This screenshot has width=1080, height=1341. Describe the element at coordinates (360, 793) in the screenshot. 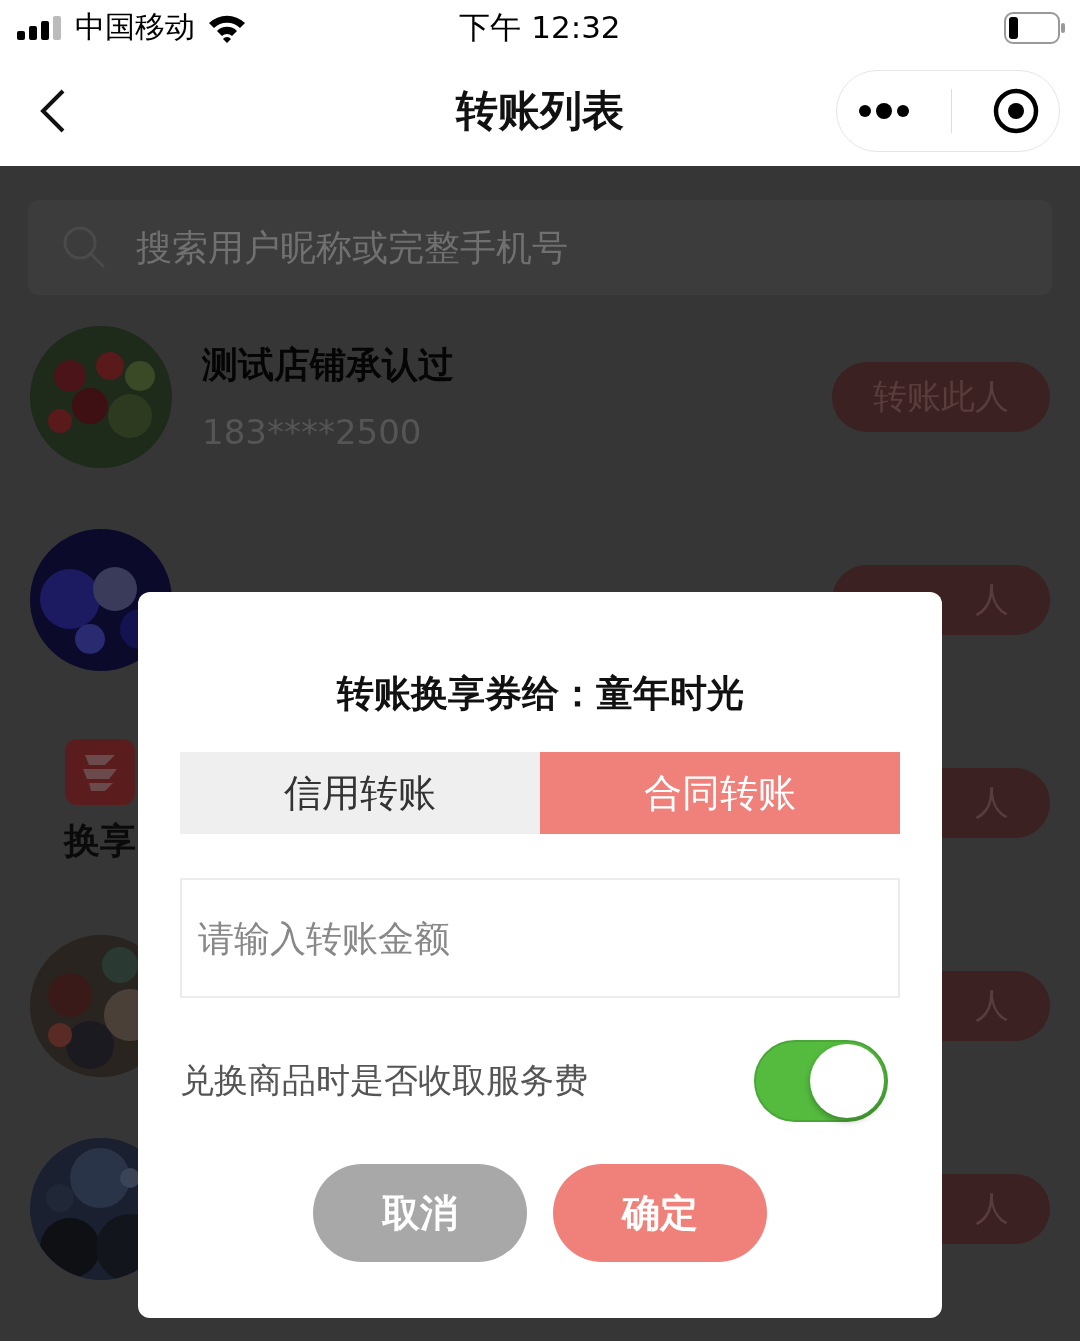

I see `transfer-type-tab: 信用转账` at that location.